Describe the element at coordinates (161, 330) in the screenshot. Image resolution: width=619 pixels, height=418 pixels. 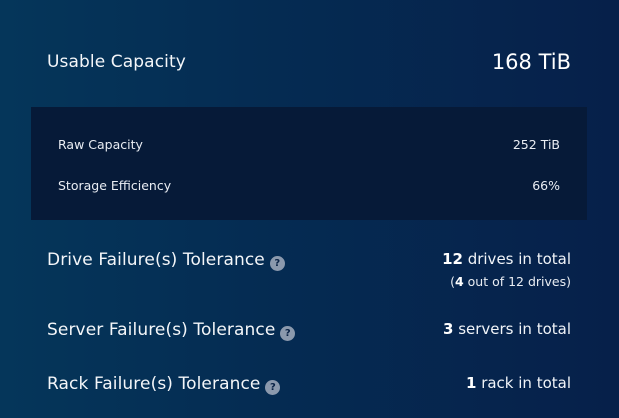
I see `server-failure-tolerance-label: Server Failure(s) Tolerance` at that location.